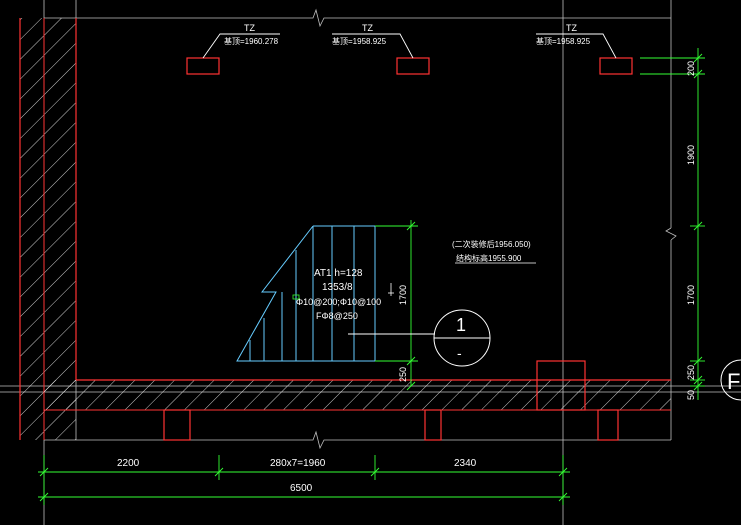 The width and height of the screenshot is (741, 525). I want to click on dim-200: 200, so click(691, 68).